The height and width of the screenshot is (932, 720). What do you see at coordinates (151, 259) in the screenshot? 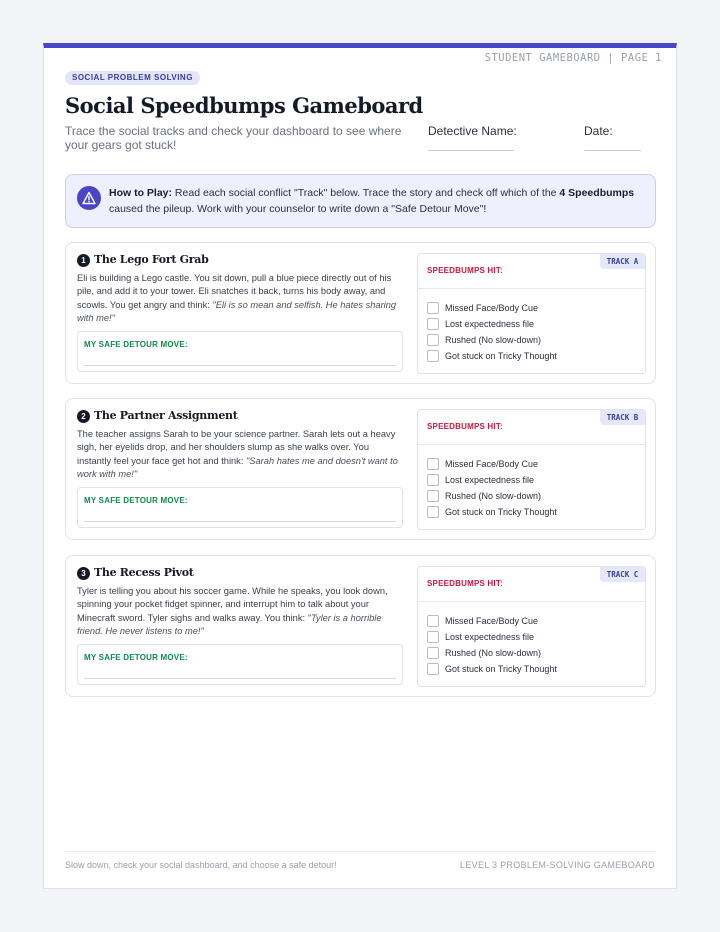
I see `track-title: The Lego Fort Grab` at bounding box center [151, 259].